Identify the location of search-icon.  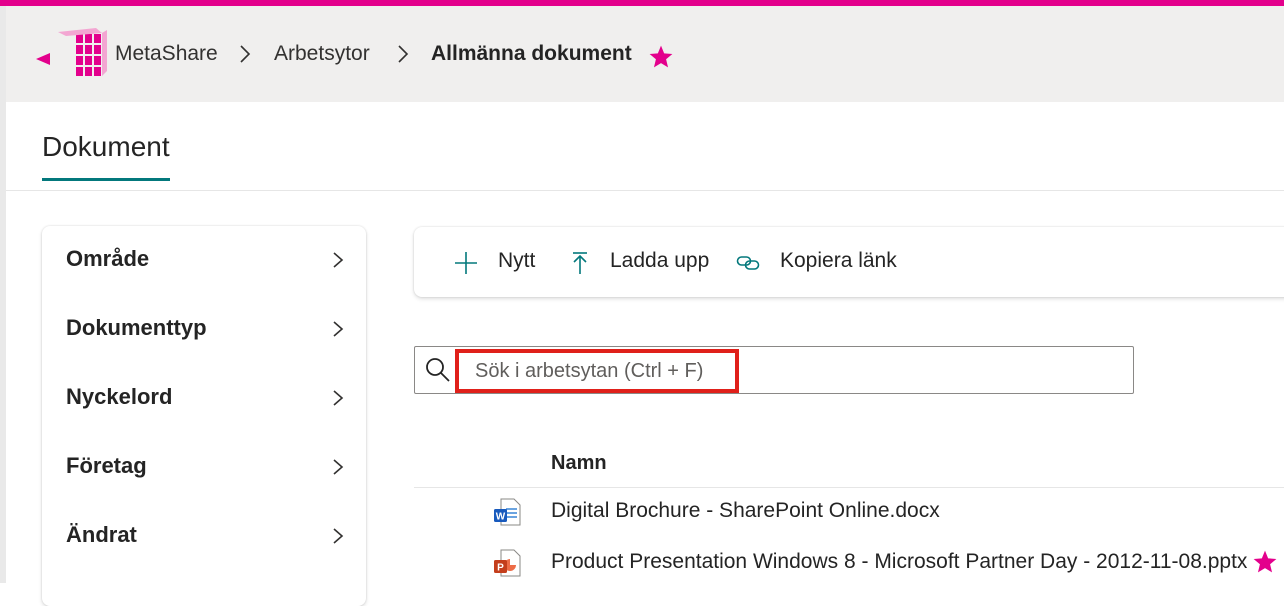
(438, 370).